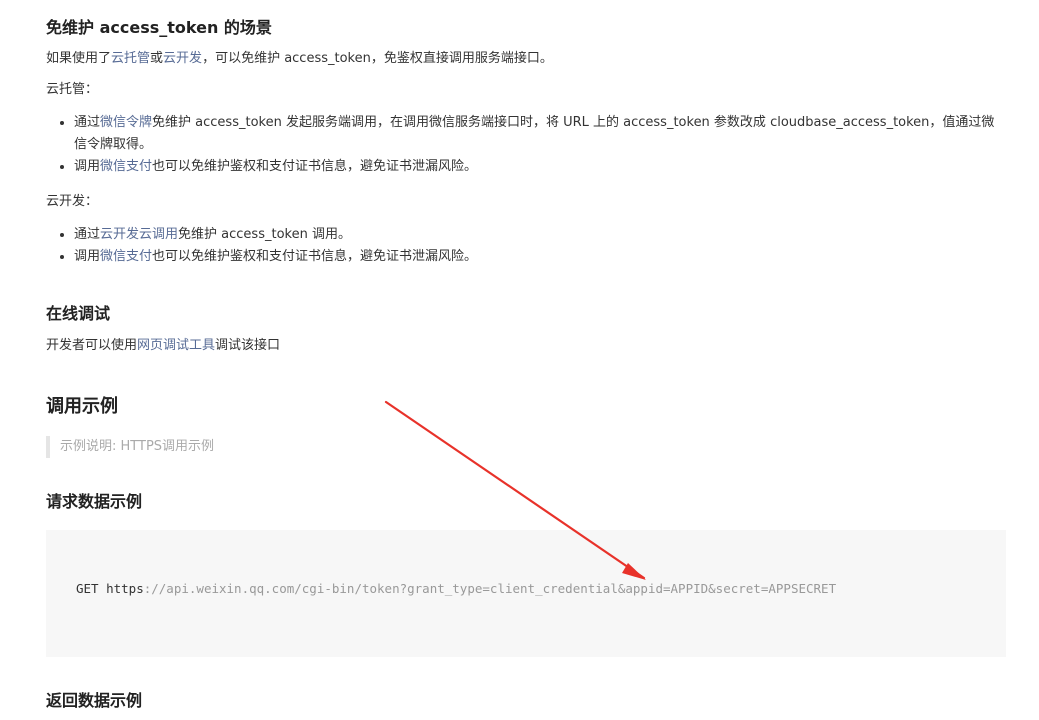  Describe the element at coordinates (72, 201) in the screenshot. I see `clouddev-label: 云开发：` at that location.